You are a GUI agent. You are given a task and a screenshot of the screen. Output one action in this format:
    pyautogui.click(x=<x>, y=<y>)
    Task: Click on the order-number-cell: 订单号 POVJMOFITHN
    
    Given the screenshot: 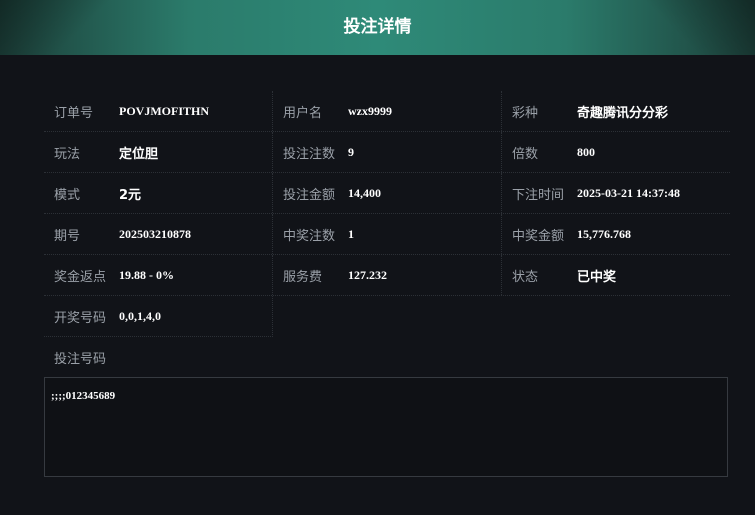 What is the action you would take?
    pyautogui.click(x=158, y=111)
    